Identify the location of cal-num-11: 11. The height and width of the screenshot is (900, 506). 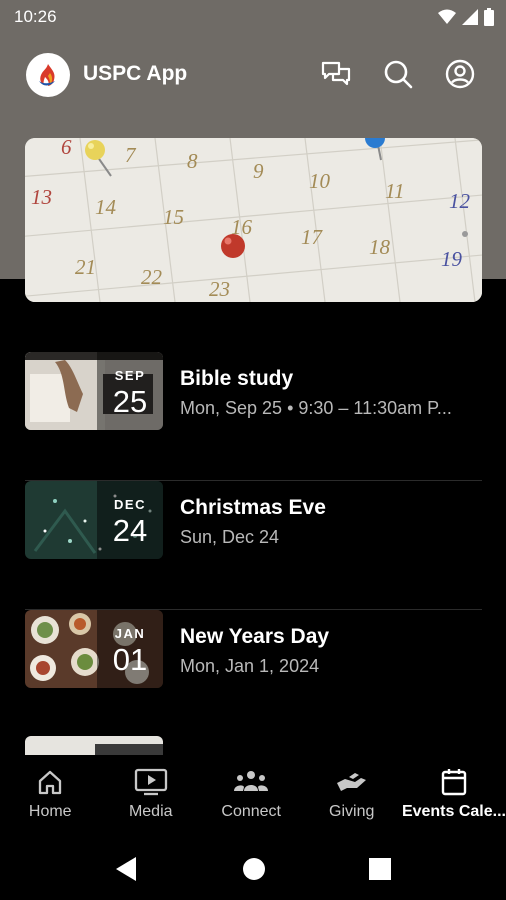
(394, 191).